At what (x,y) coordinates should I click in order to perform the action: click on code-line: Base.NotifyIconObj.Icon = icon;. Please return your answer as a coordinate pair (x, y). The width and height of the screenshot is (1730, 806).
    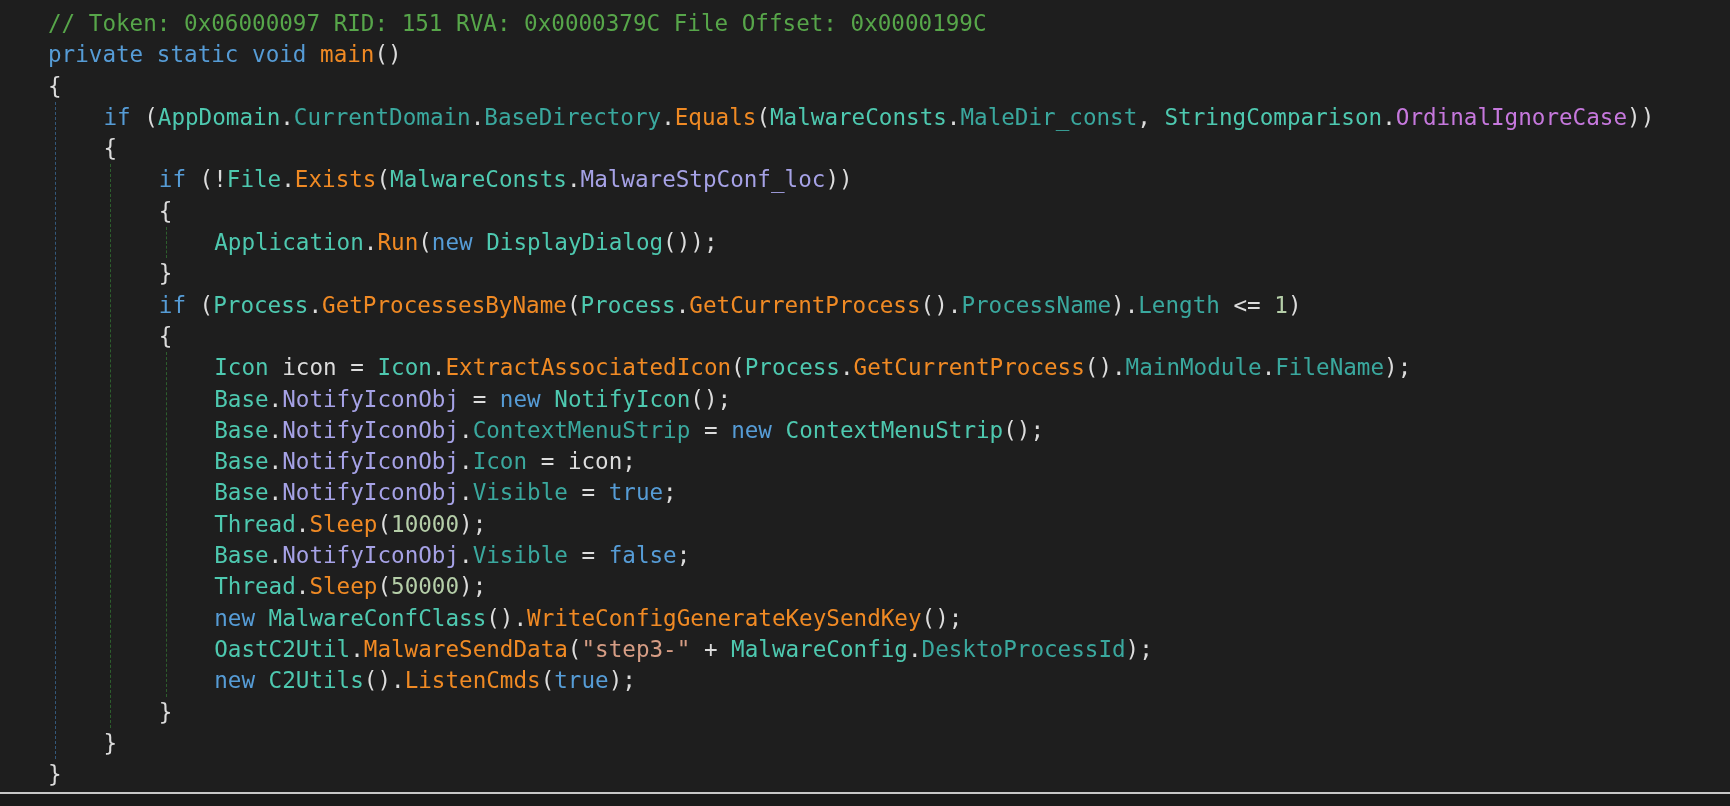
    Looking at the image, I should click on (425, 462).